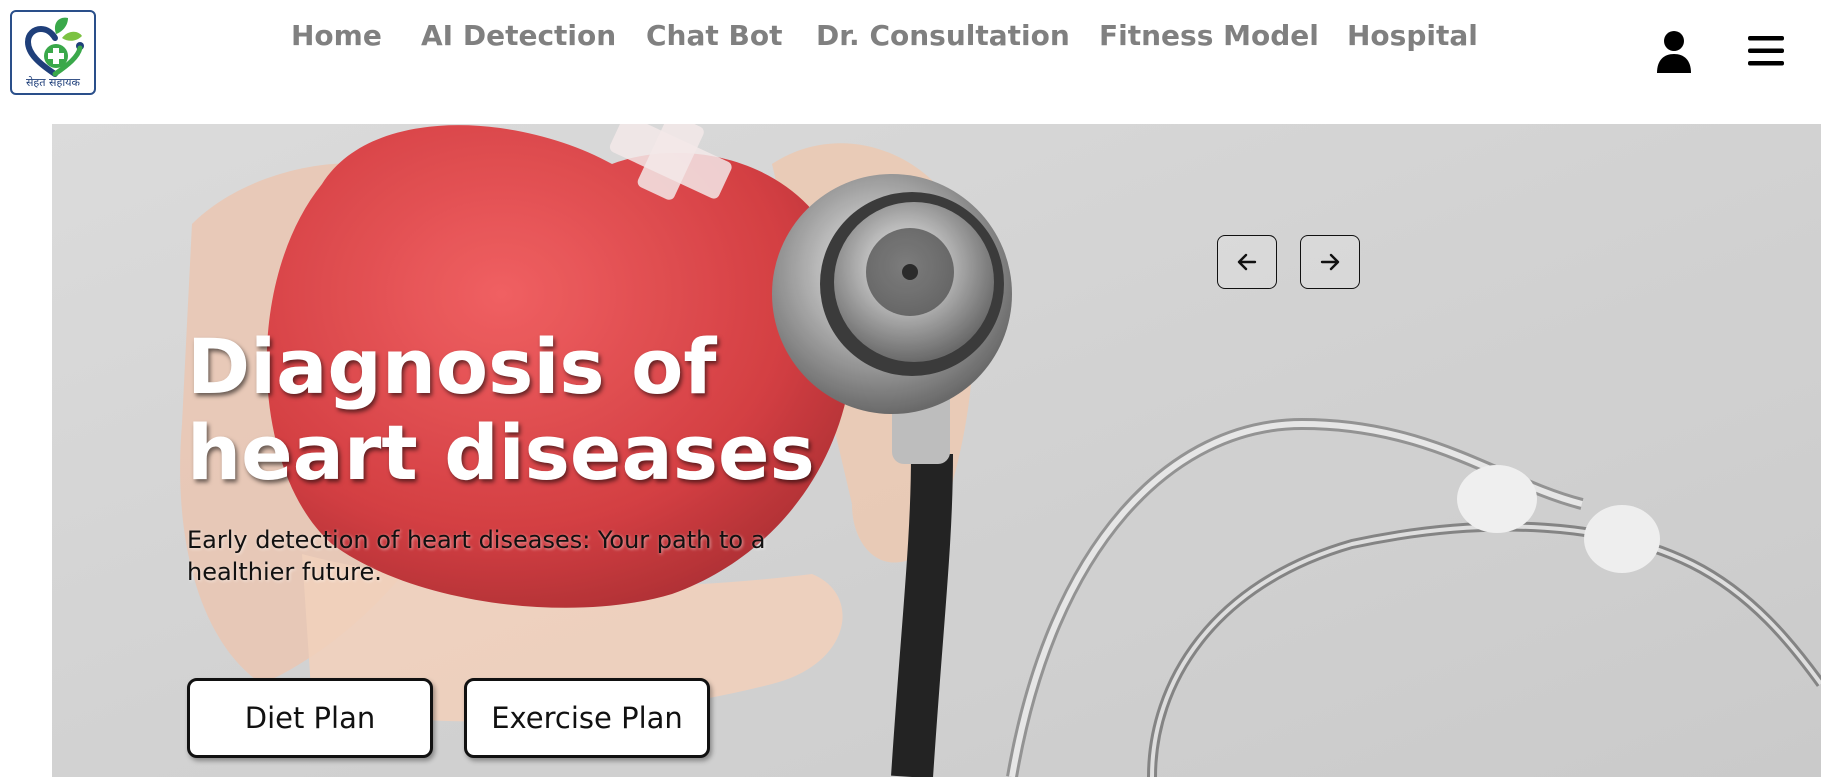  What do you see at coordinates (501, 409) in the screenshot?
I see `hero-title: Diagnosis of heart diseases` at bounding box center [501, 409].